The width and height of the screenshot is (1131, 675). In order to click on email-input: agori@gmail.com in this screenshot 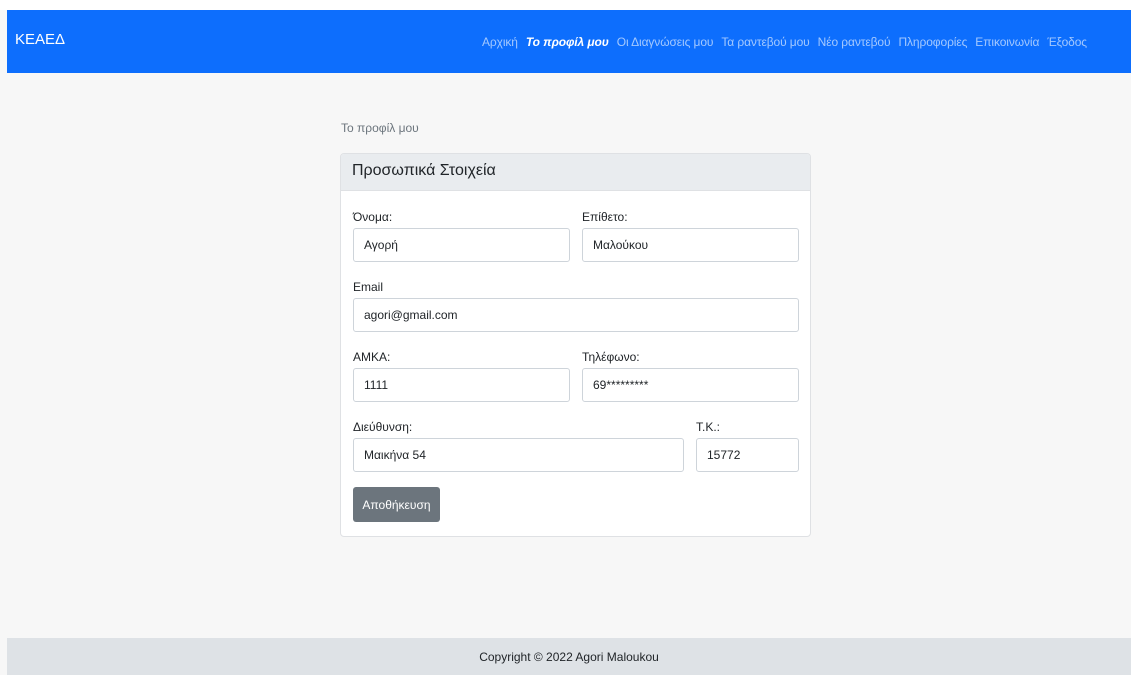, I will do `click(576, 315)`.